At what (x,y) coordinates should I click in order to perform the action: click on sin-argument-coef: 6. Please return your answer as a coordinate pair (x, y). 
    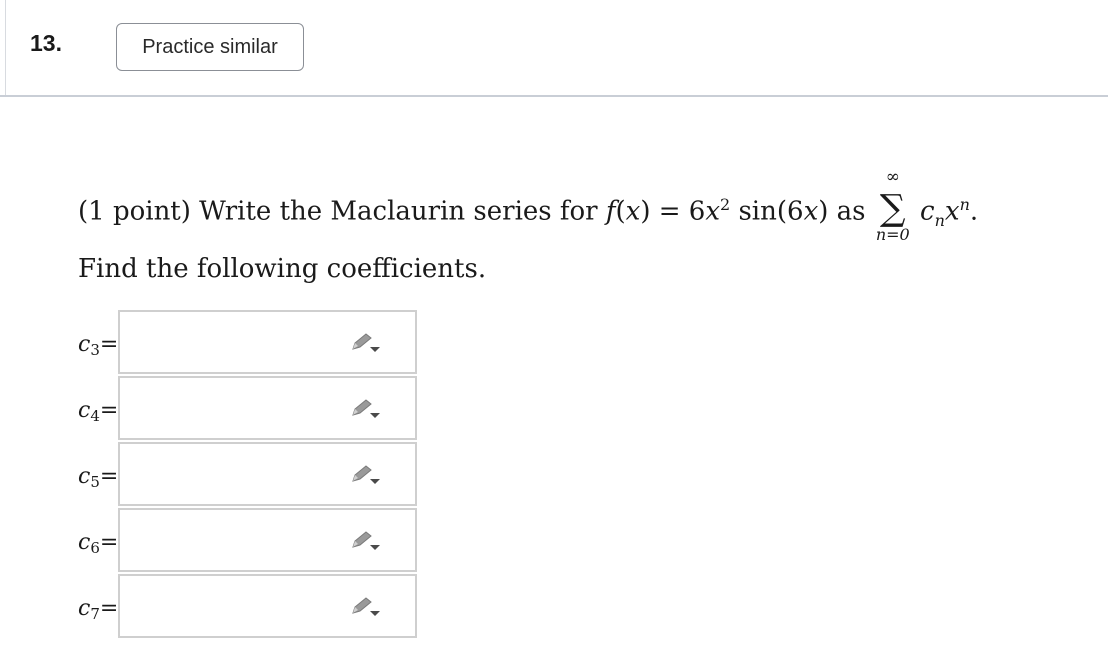
    Looking at the image, I should click on (795, 211).